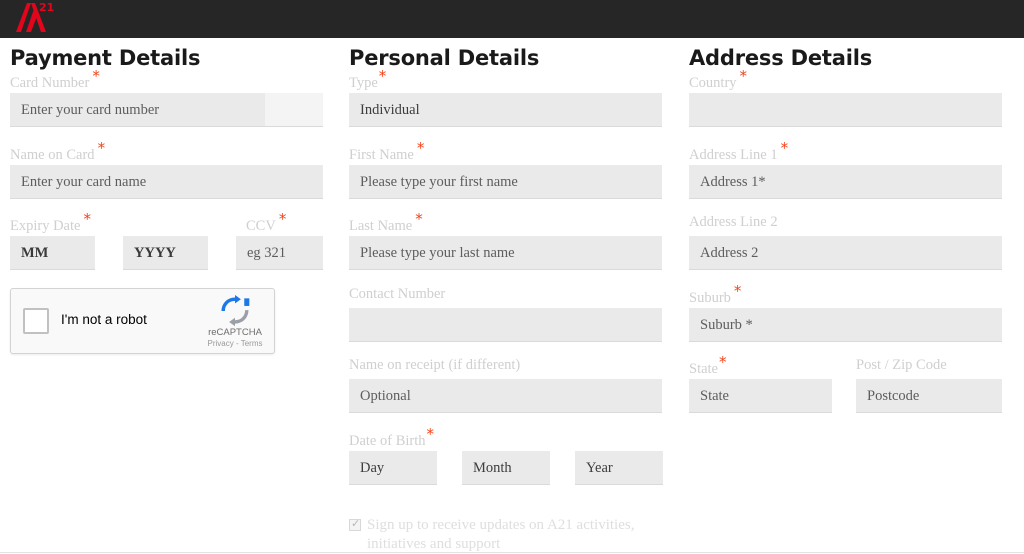 The image size is (1024, 554). Describe the element at coordinates (52, 253) in the screenshot. I see `expiry-month-select: MM` at that location.